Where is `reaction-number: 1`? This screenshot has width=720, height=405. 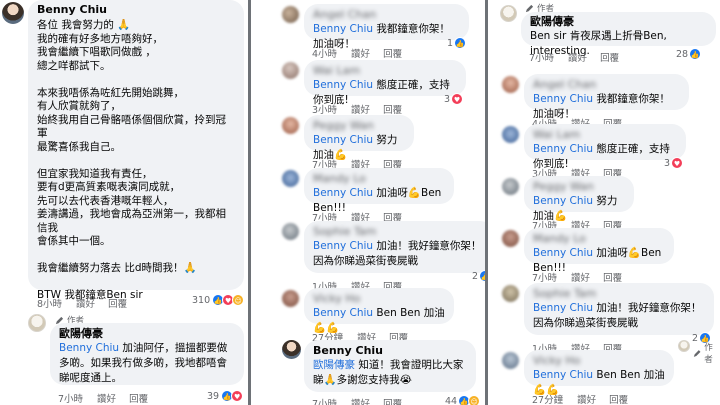
reaction-number: 1 is located at coordinates (450, 43).